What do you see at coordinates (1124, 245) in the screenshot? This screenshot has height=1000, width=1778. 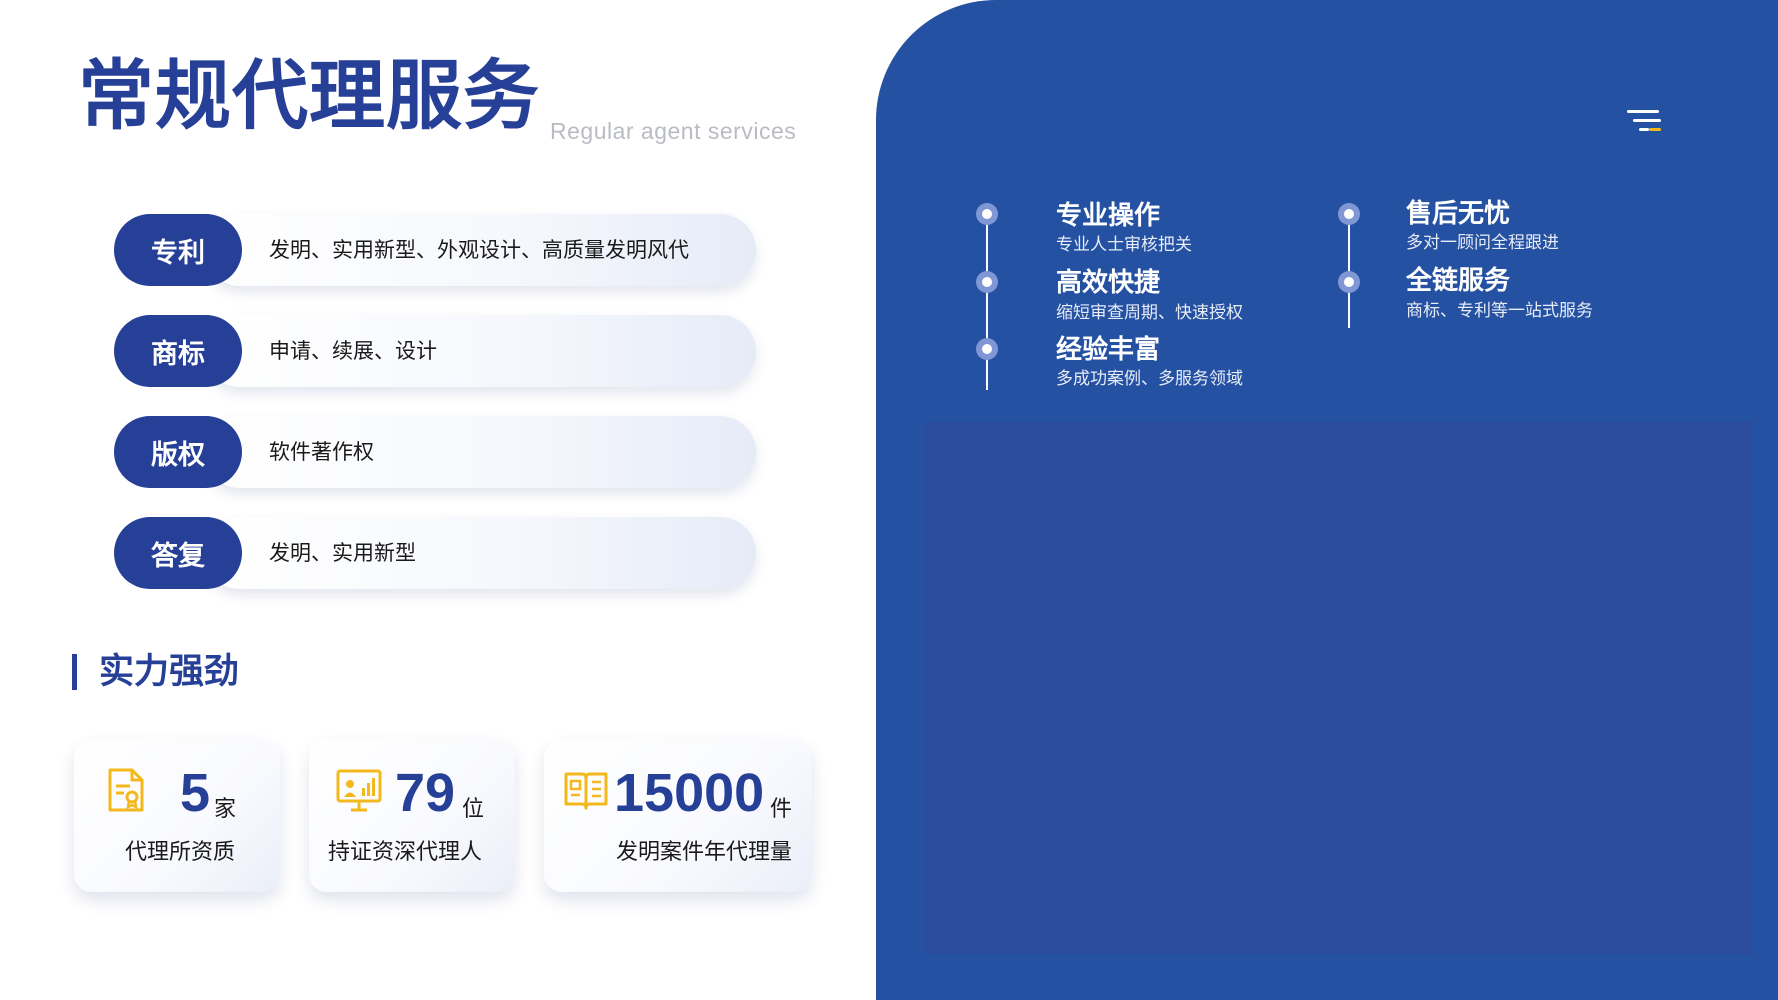 I see `feature-desc: 专业人士审核把关` at bounding box center [1124, 245].